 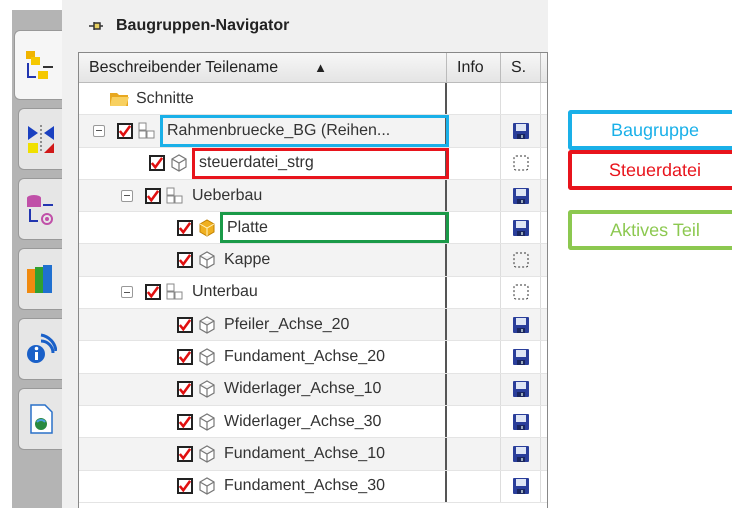 I want to click on sort-indicator: ▲, so click(x=321, y=67).